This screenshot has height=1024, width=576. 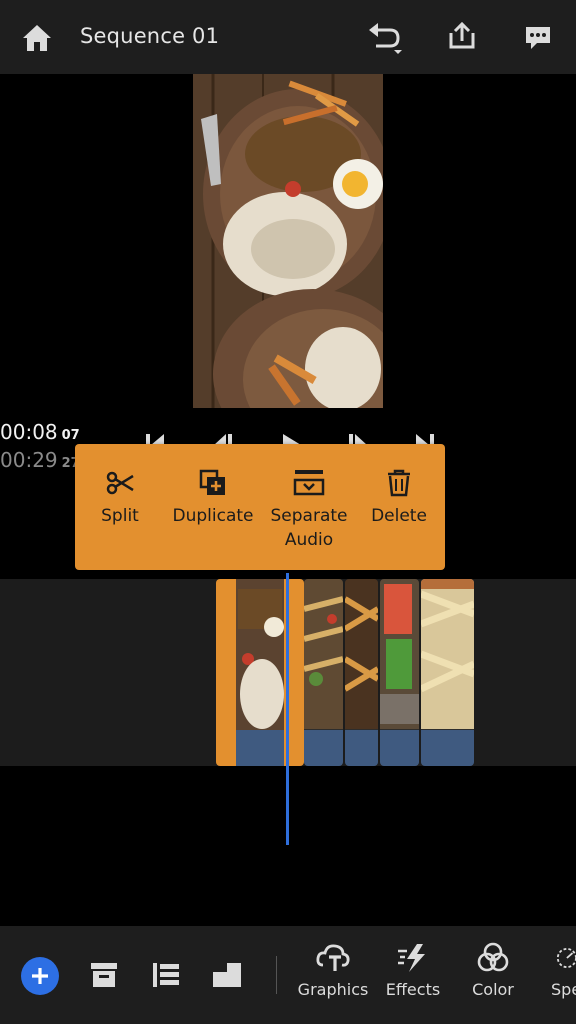 What do you see at coordinates (29, 432) in the screenshot?
I see `current-time: 00:08` at bounding box center [29, 432].